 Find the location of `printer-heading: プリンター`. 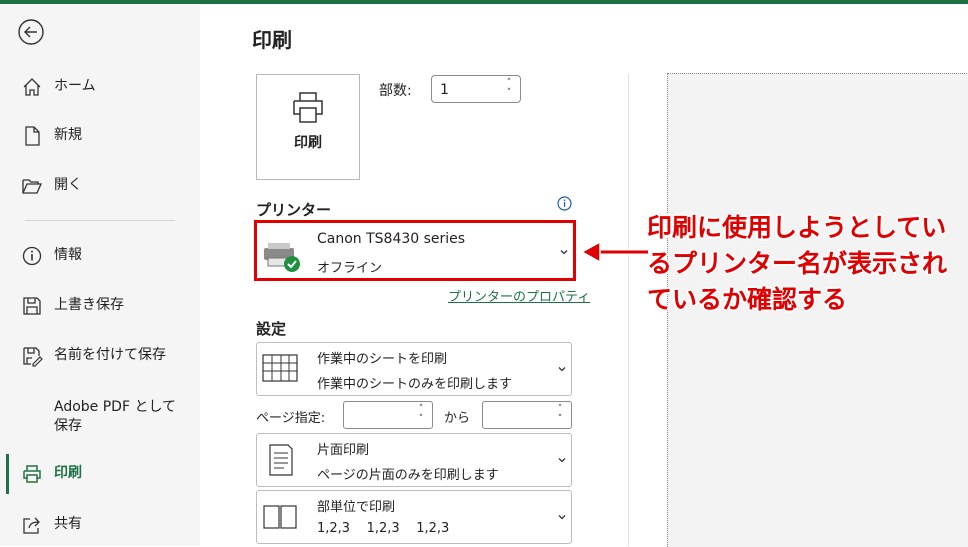

printer-heading: プリンター is located at coordinates (294, 210).